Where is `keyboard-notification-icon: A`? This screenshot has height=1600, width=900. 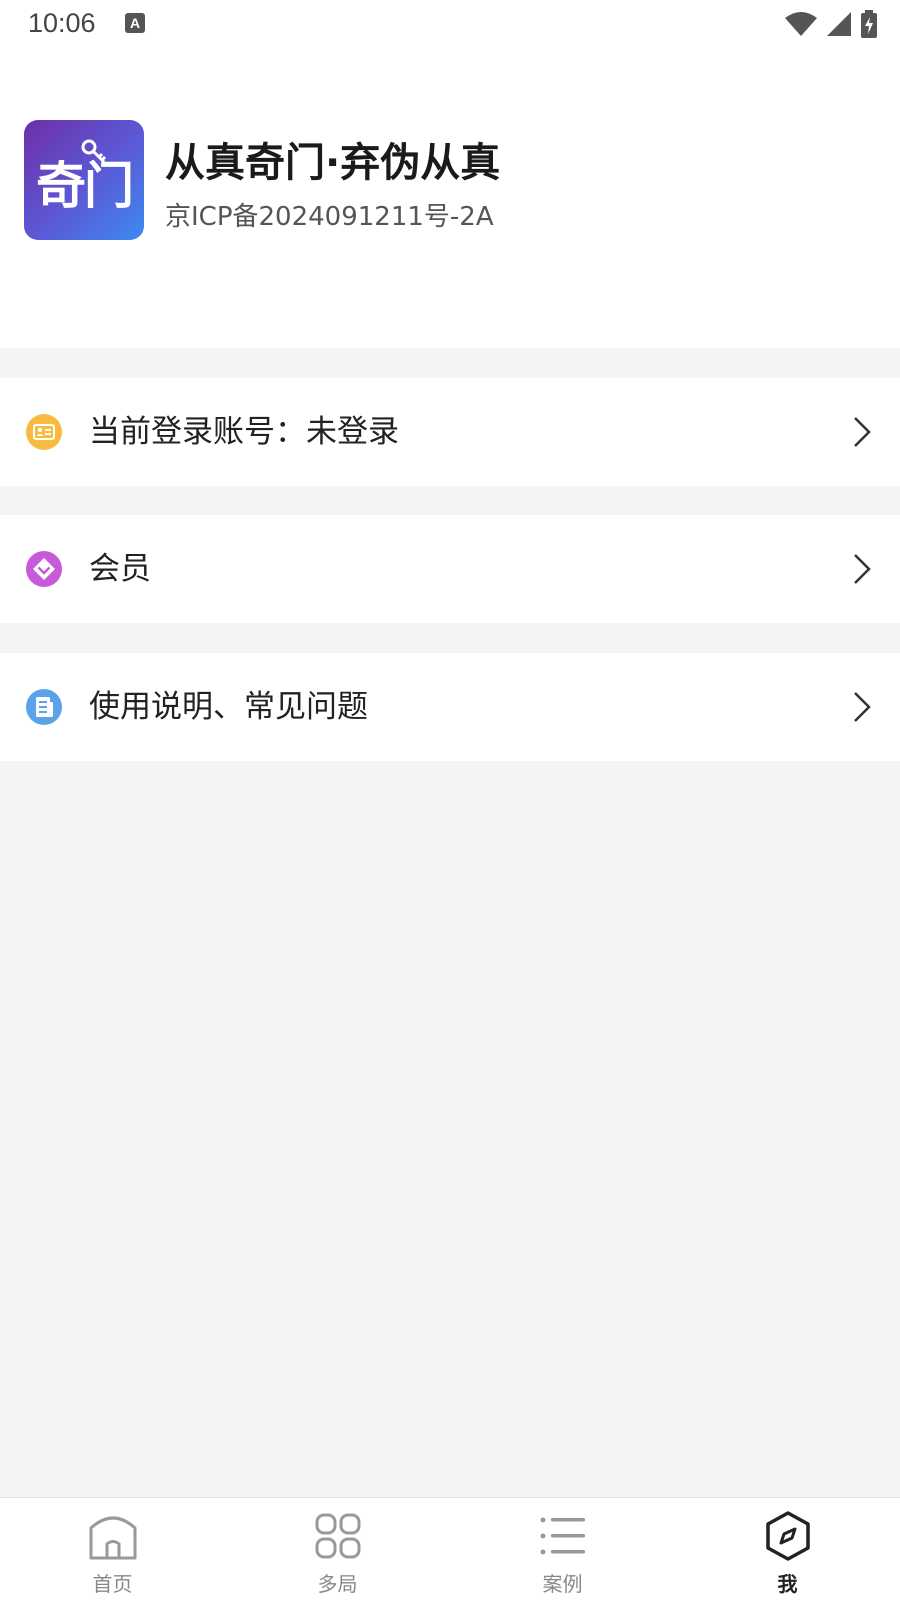 keyboard-notification-icon: A is located at coordinates (135, 23).